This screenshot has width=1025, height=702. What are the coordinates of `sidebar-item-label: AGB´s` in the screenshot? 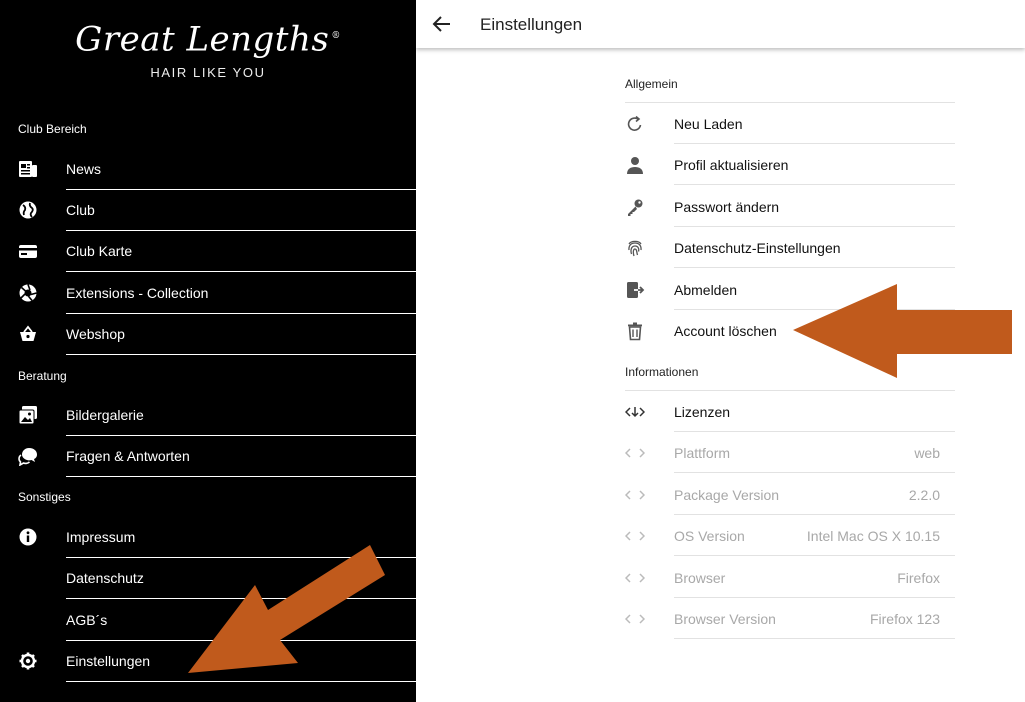 It's located at (87, 620).